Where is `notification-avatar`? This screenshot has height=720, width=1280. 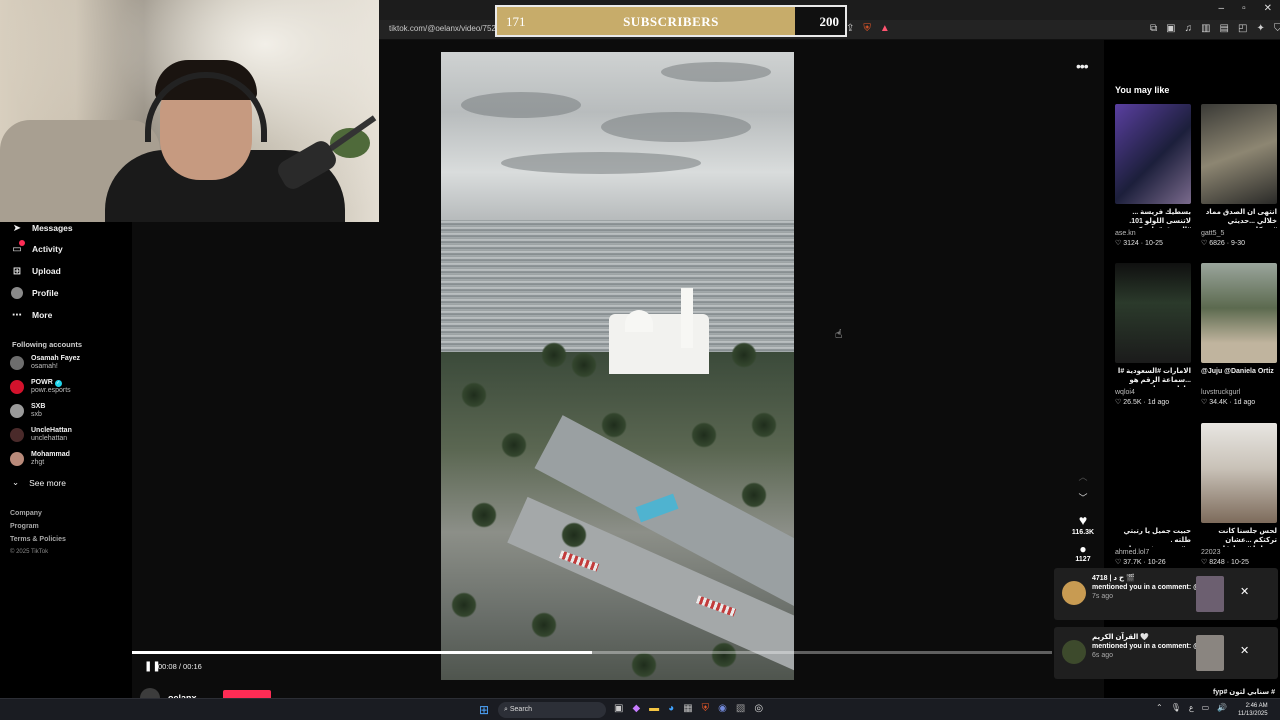 notification-avatar is located at coordinates (1074, 593).